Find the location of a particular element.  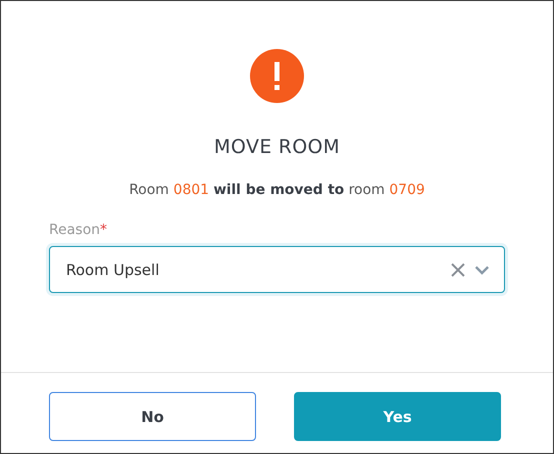

reason-select: Room Upsell is located at coordinates (277, 269).